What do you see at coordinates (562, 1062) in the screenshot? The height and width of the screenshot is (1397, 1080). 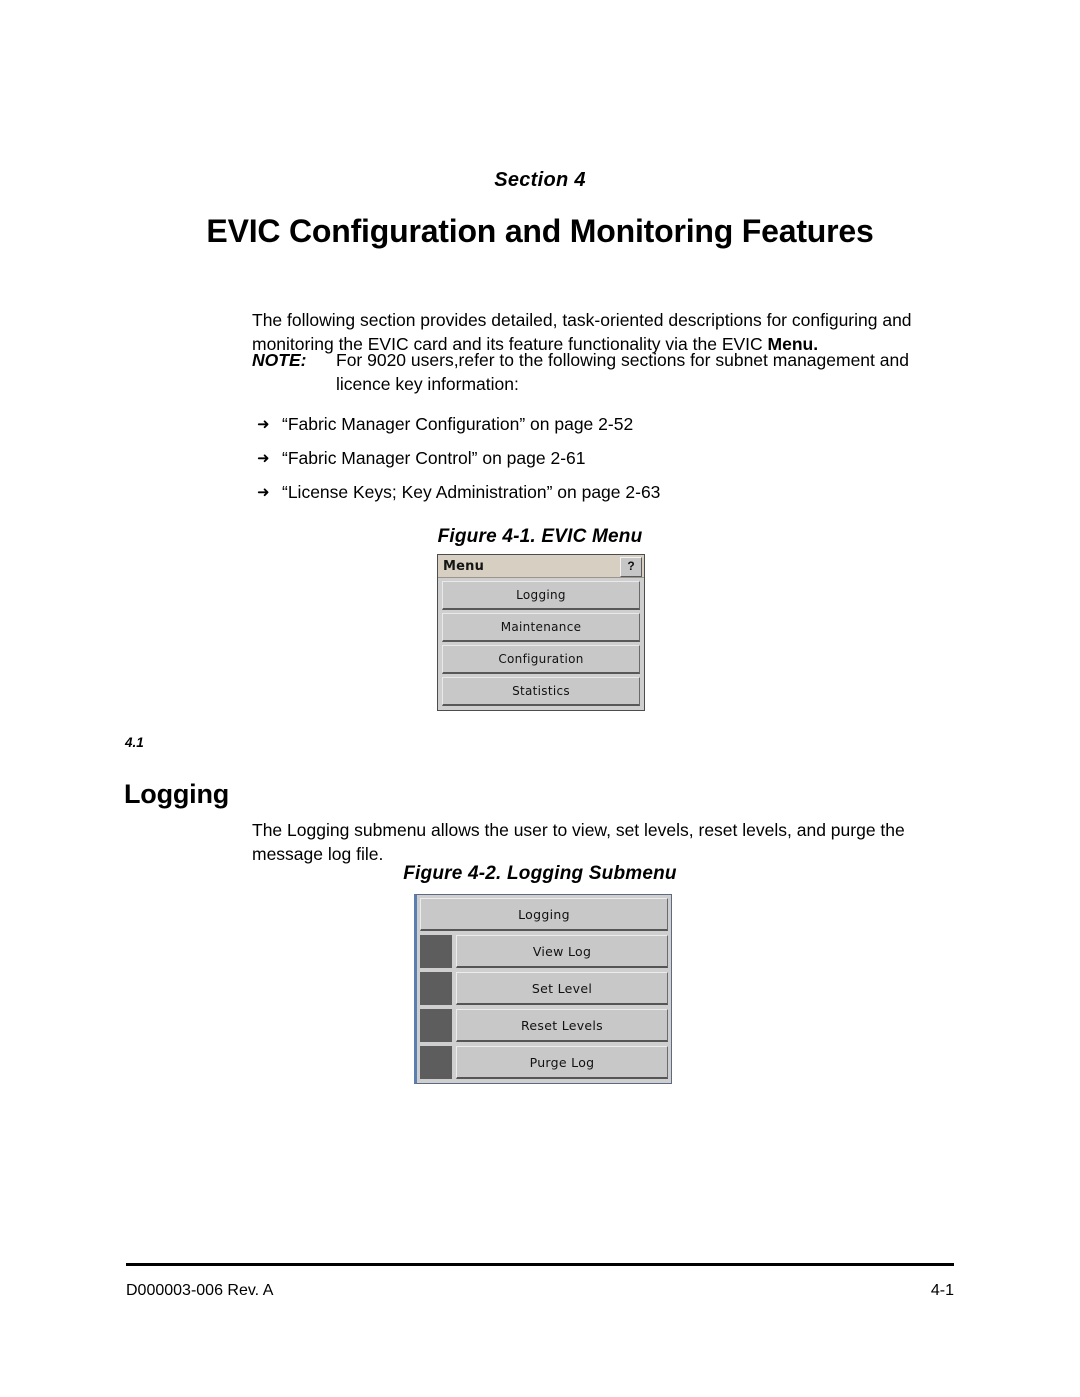 I see `submenu-button-purge-log: Purge Log` at bounding box center [562, 1062].